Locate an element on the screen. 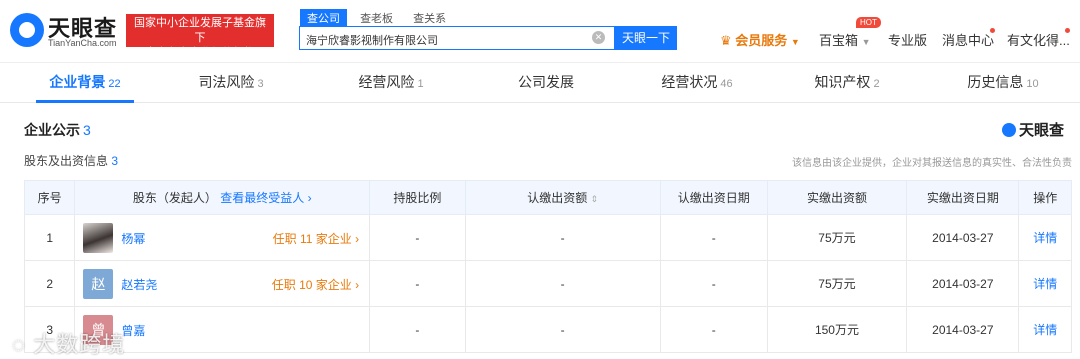 Image resolution: width=1080 pixels, height=359 pixels. tab-count: 46 is located at coordinates (726, 84).